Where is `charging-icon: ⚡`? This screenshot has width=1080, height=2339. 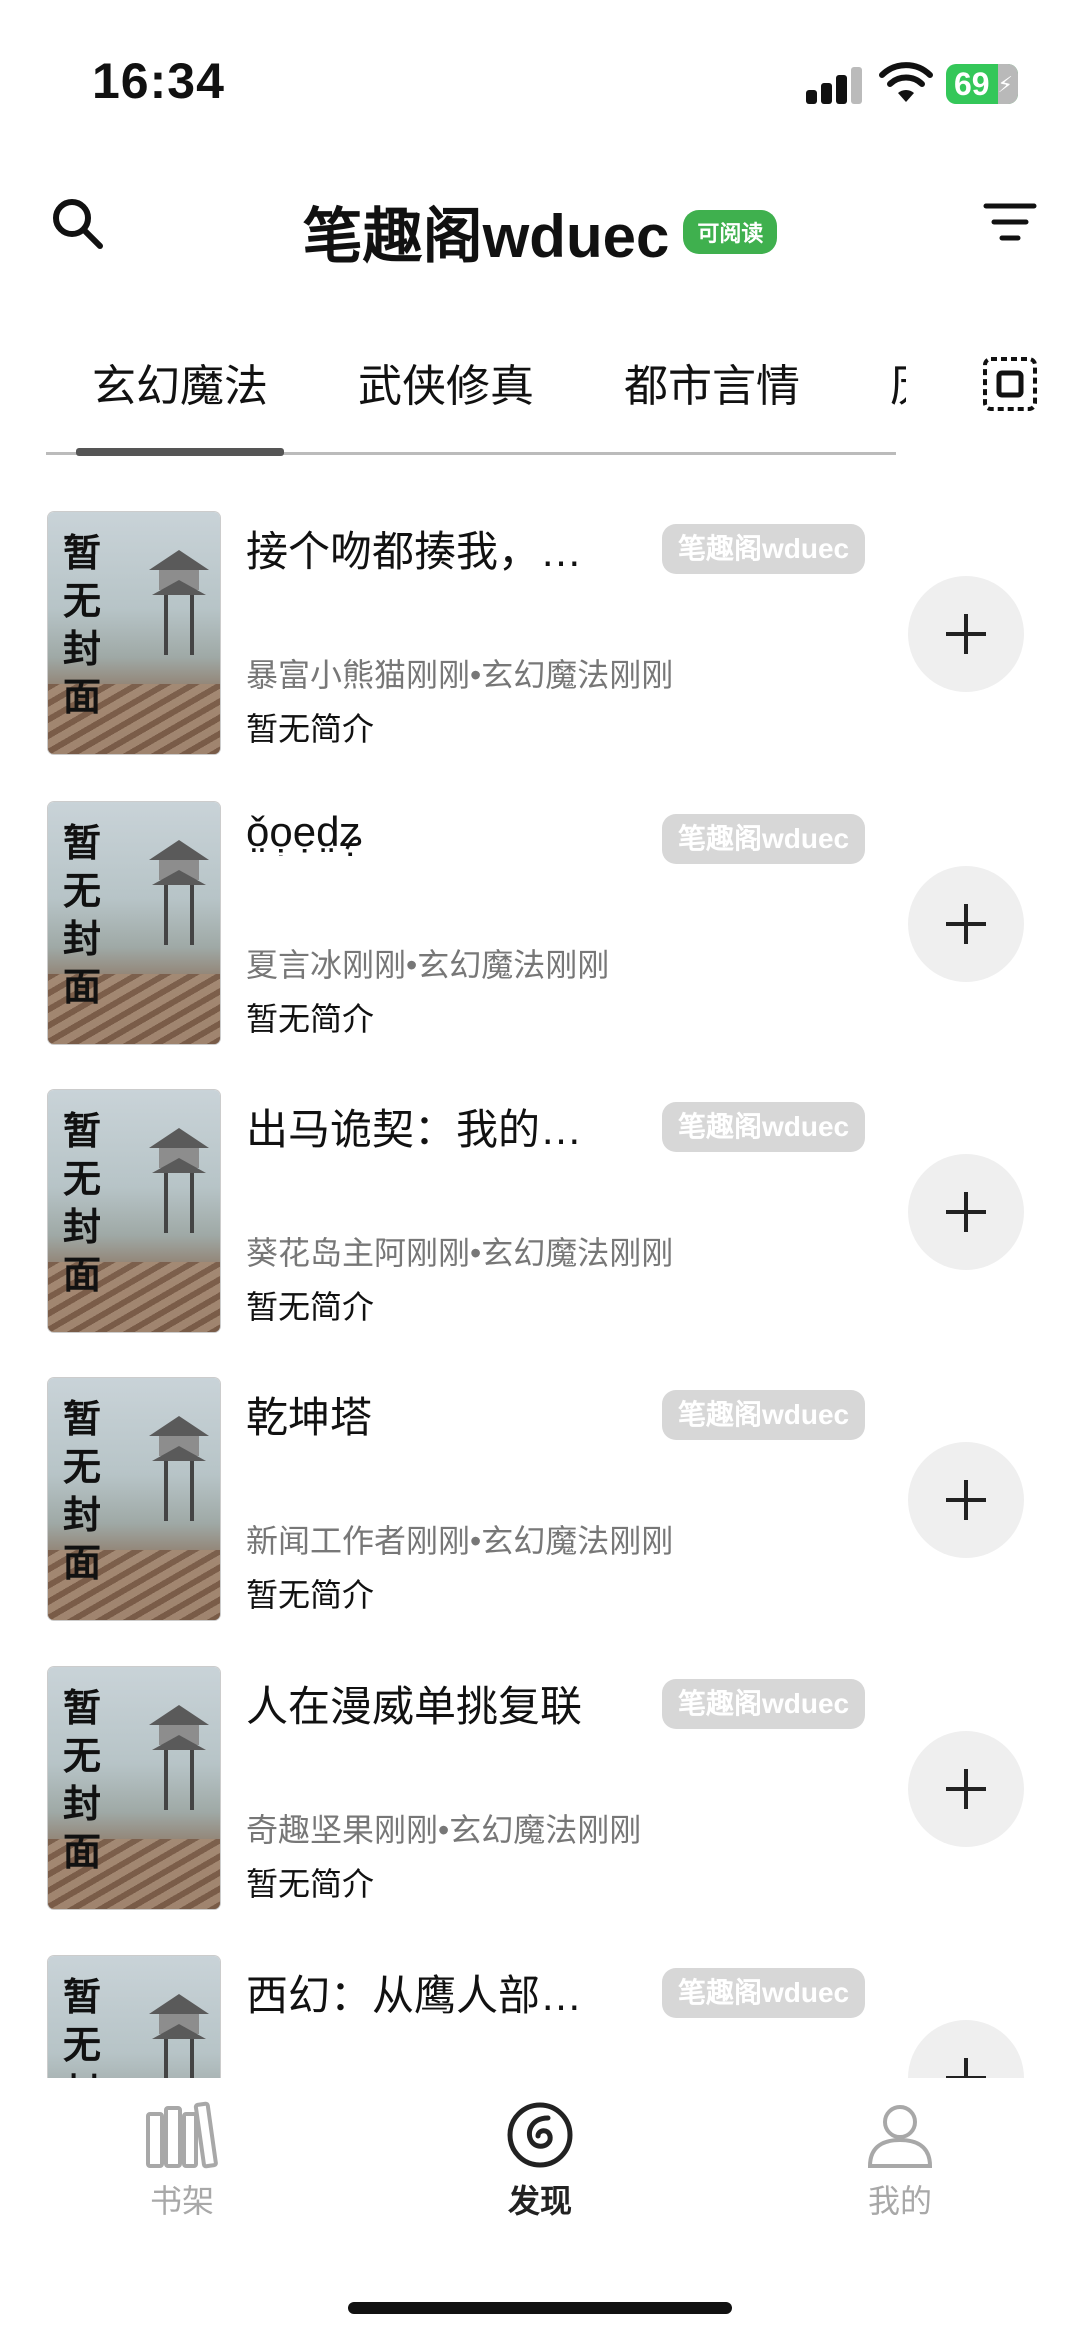
charging-icon: ⚡ is located at coordinates (1005, 84).